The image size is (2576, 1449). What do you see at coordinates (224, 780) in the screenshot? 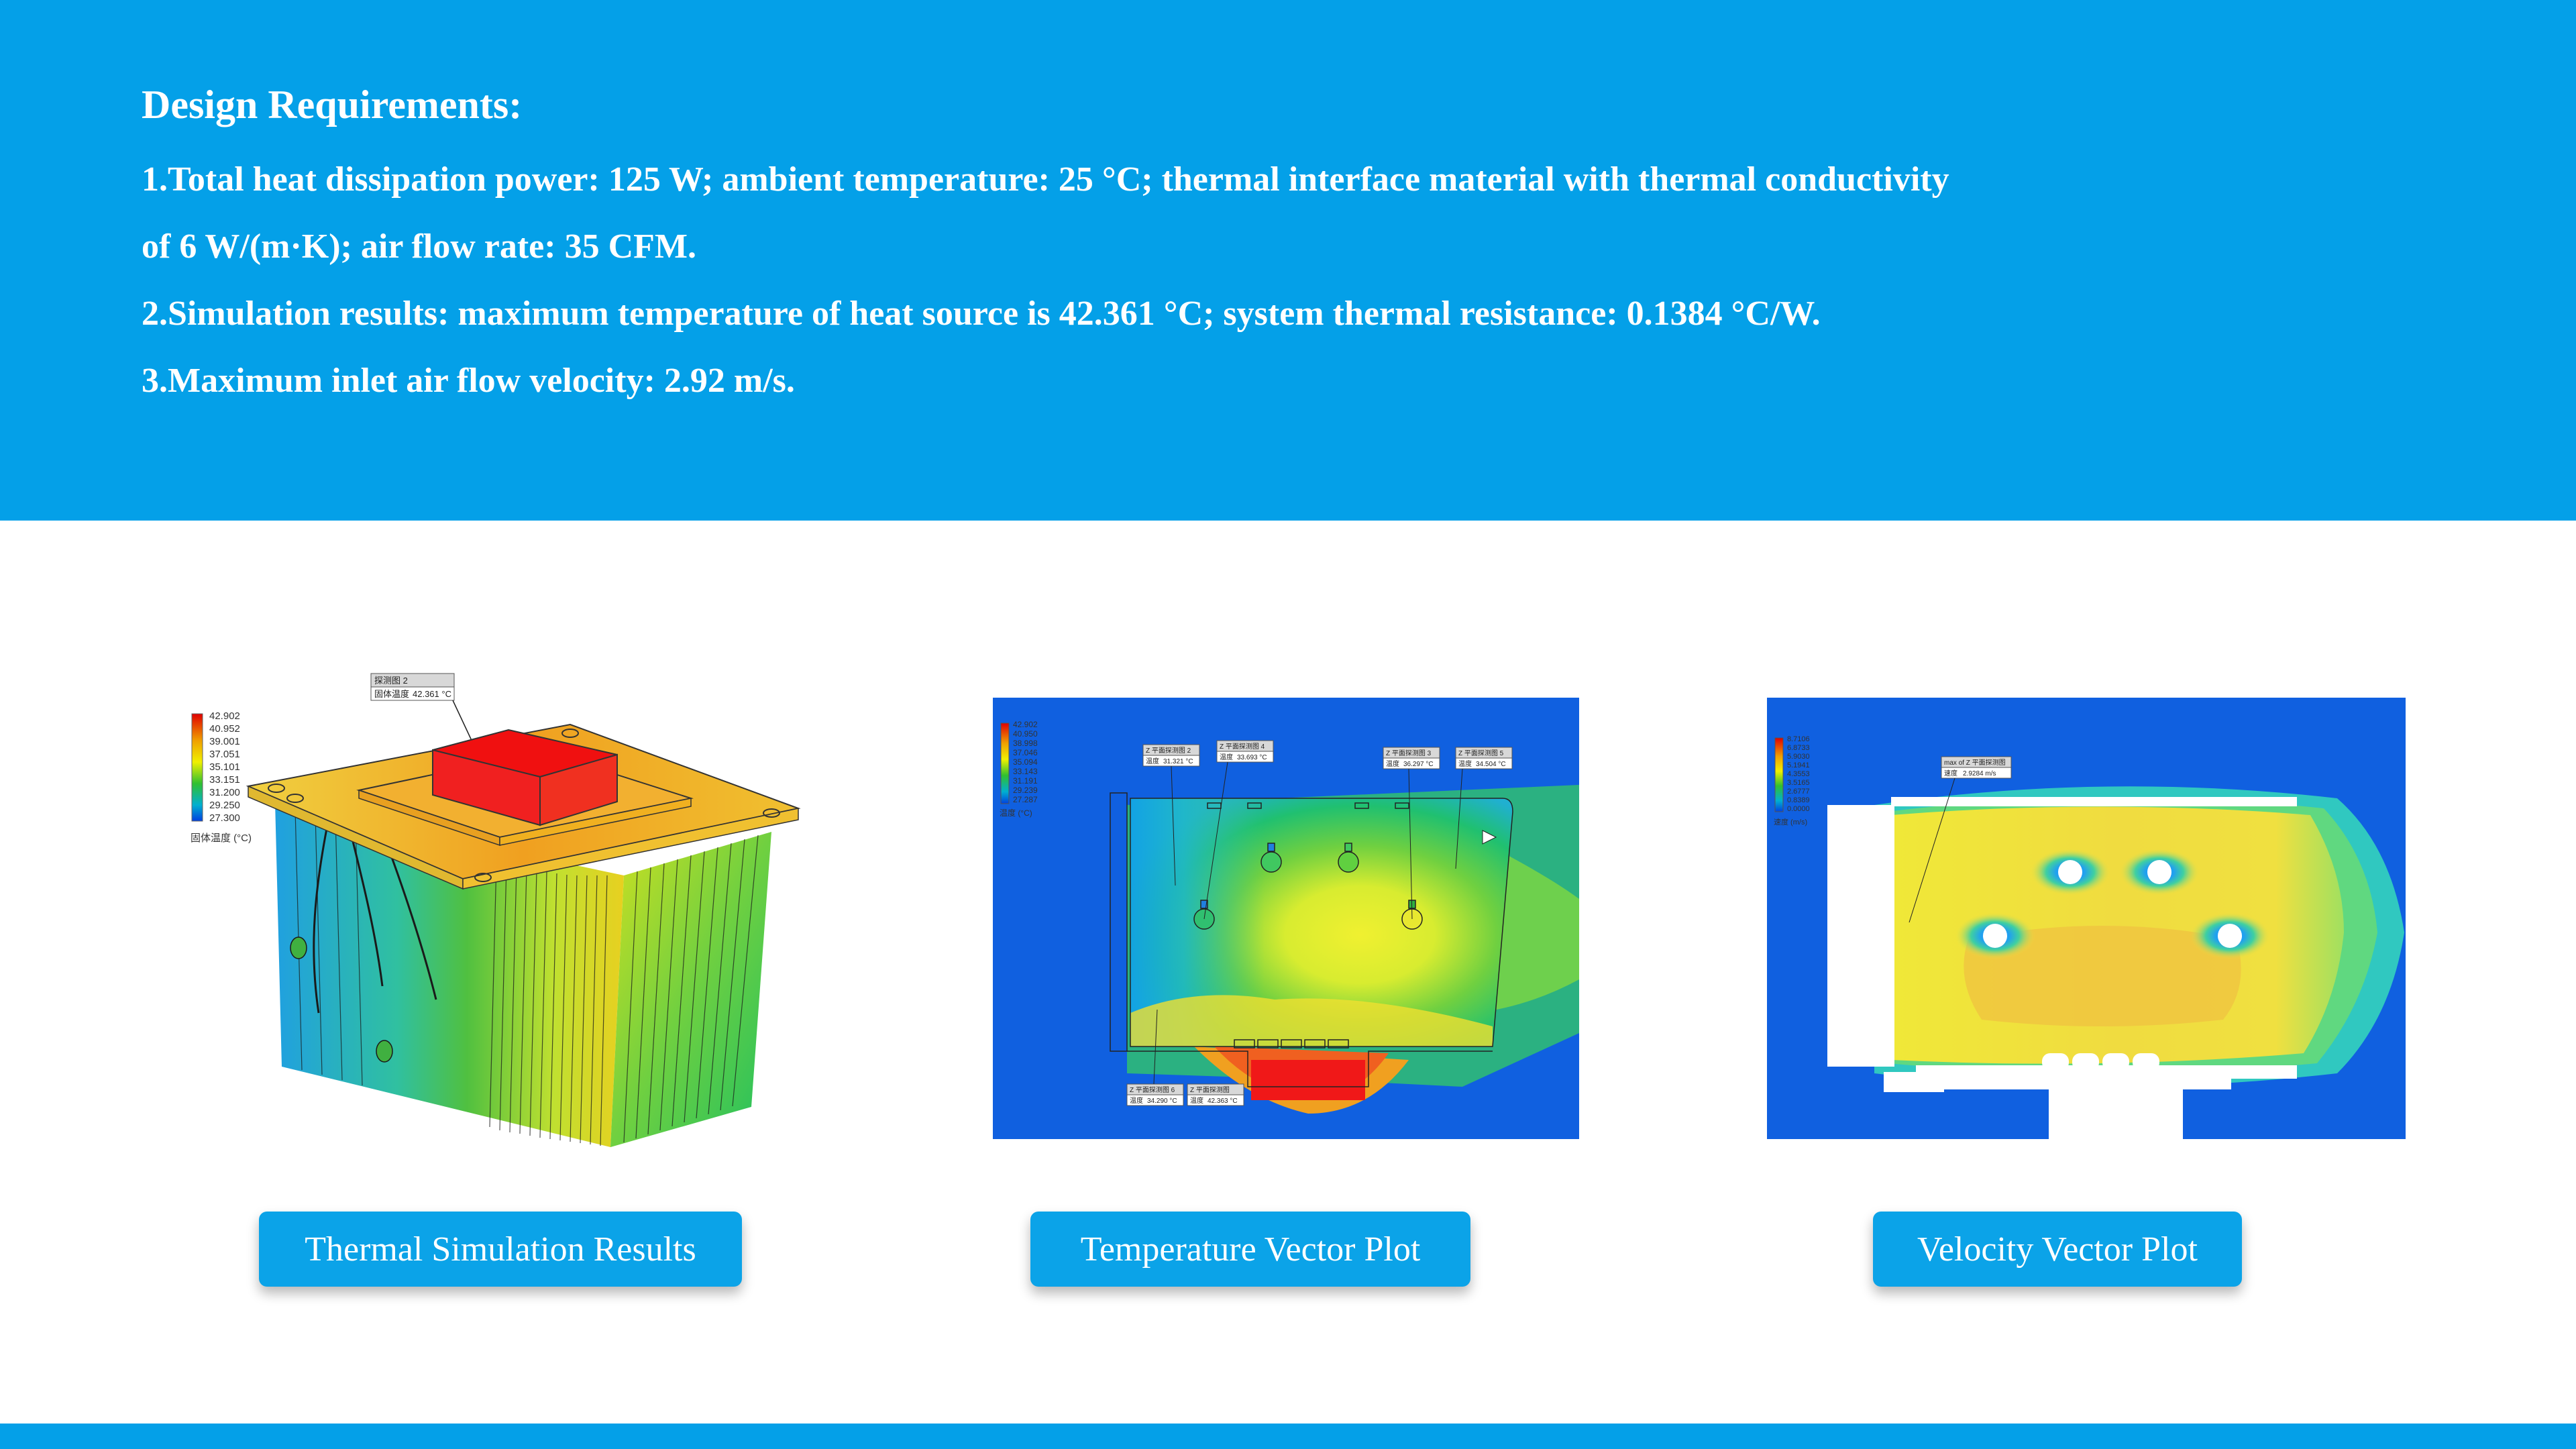
I see `thermal-legend-value: 33.151` at bounding box center [224, 780].